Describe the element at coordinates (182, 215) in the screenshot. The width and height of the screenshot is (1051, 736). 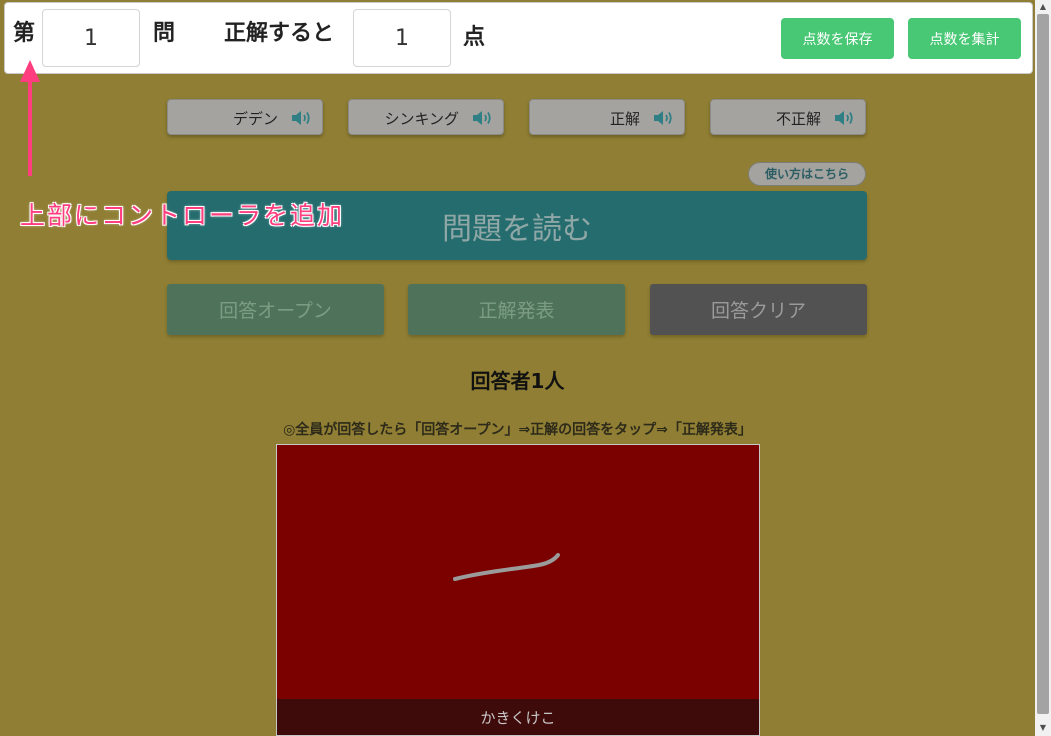
I see `annotation-text: 上部にコントローラを追加` at that location.